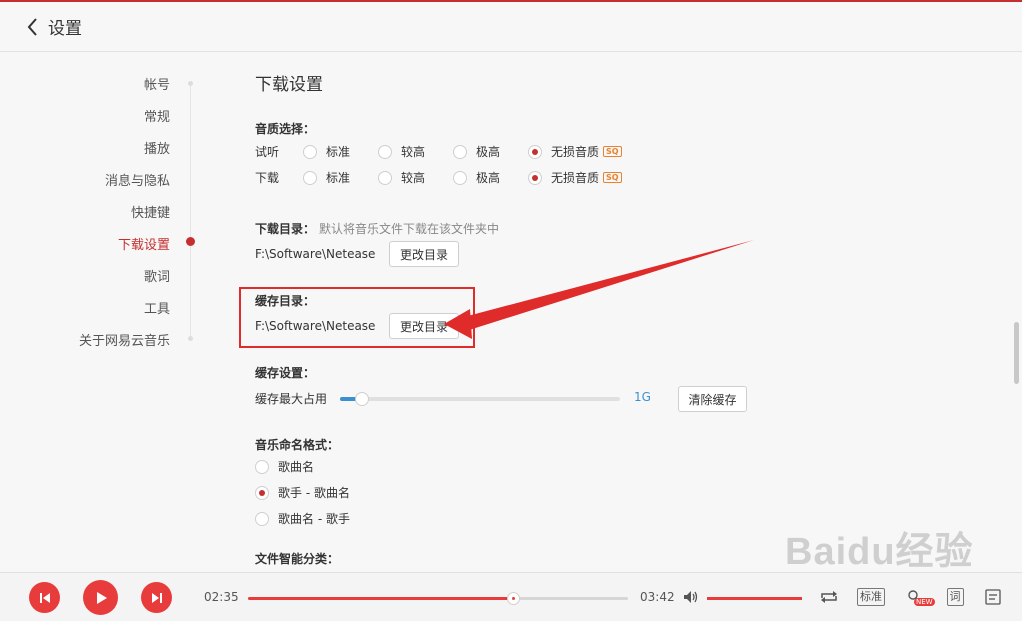  Describe the element at coordinates (150, 211) in the screenshot. I see `nav-item-shortcuts: 快捷键` at that location.